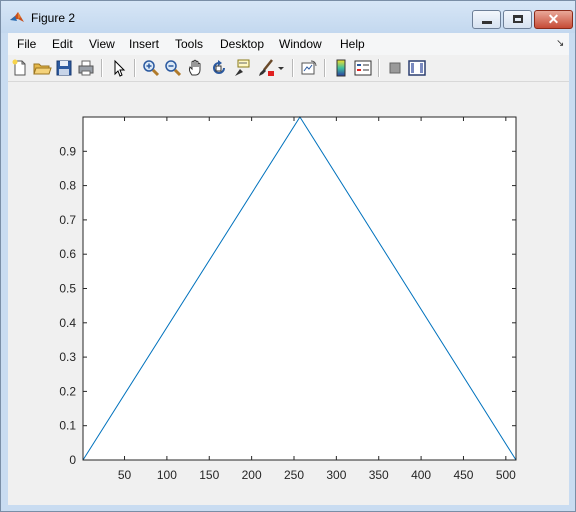 Image resolution: width=576 pixels, height=512 pixels. I want to click on menu-file: File, so click(26, 44).